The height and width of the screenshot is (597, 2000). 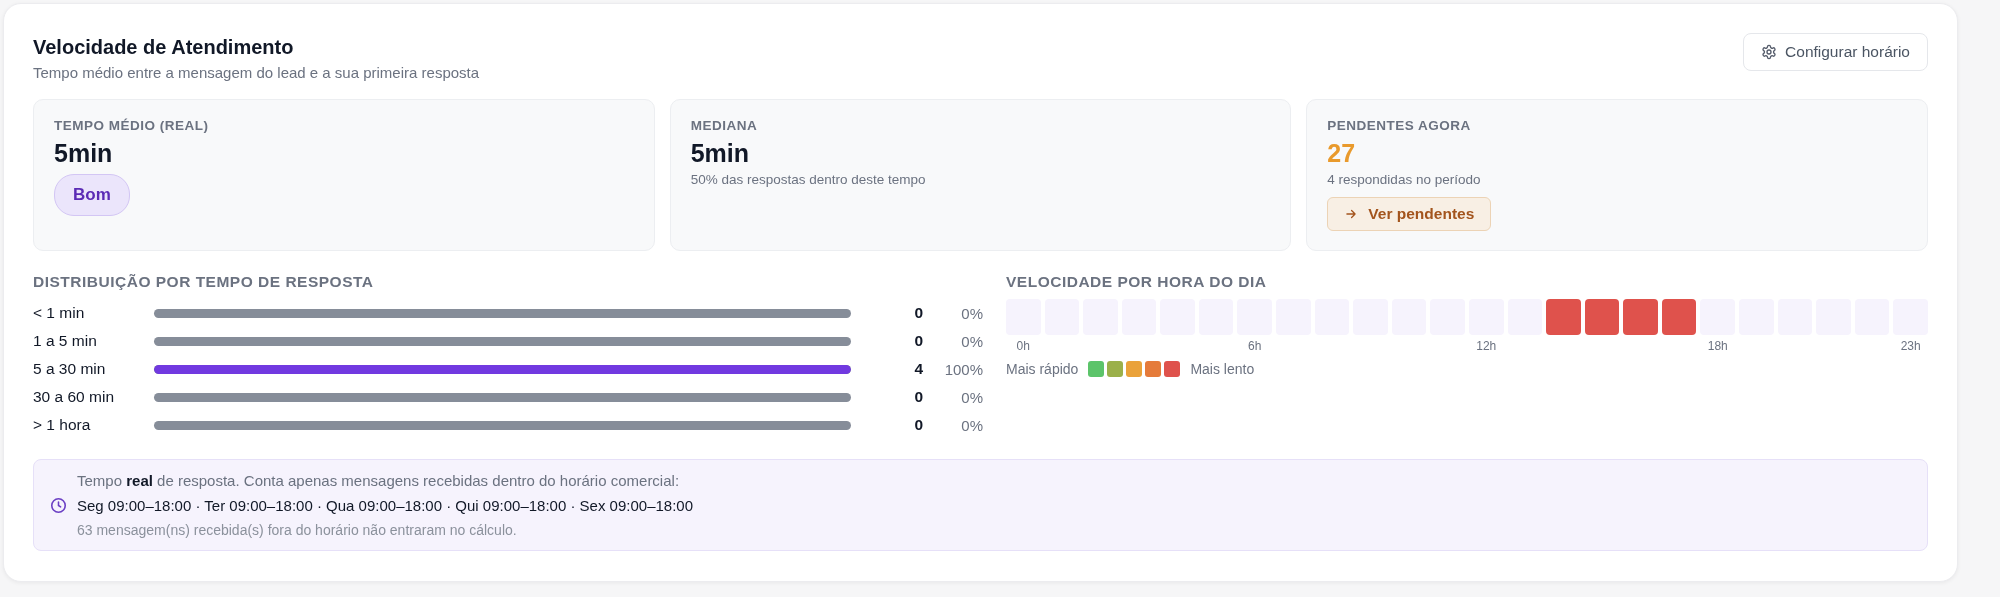 What do you see at coordinates (74, 397) in the screenshot?
I see `range-label: 30 a 60 min` at bounding box center [74, 397].